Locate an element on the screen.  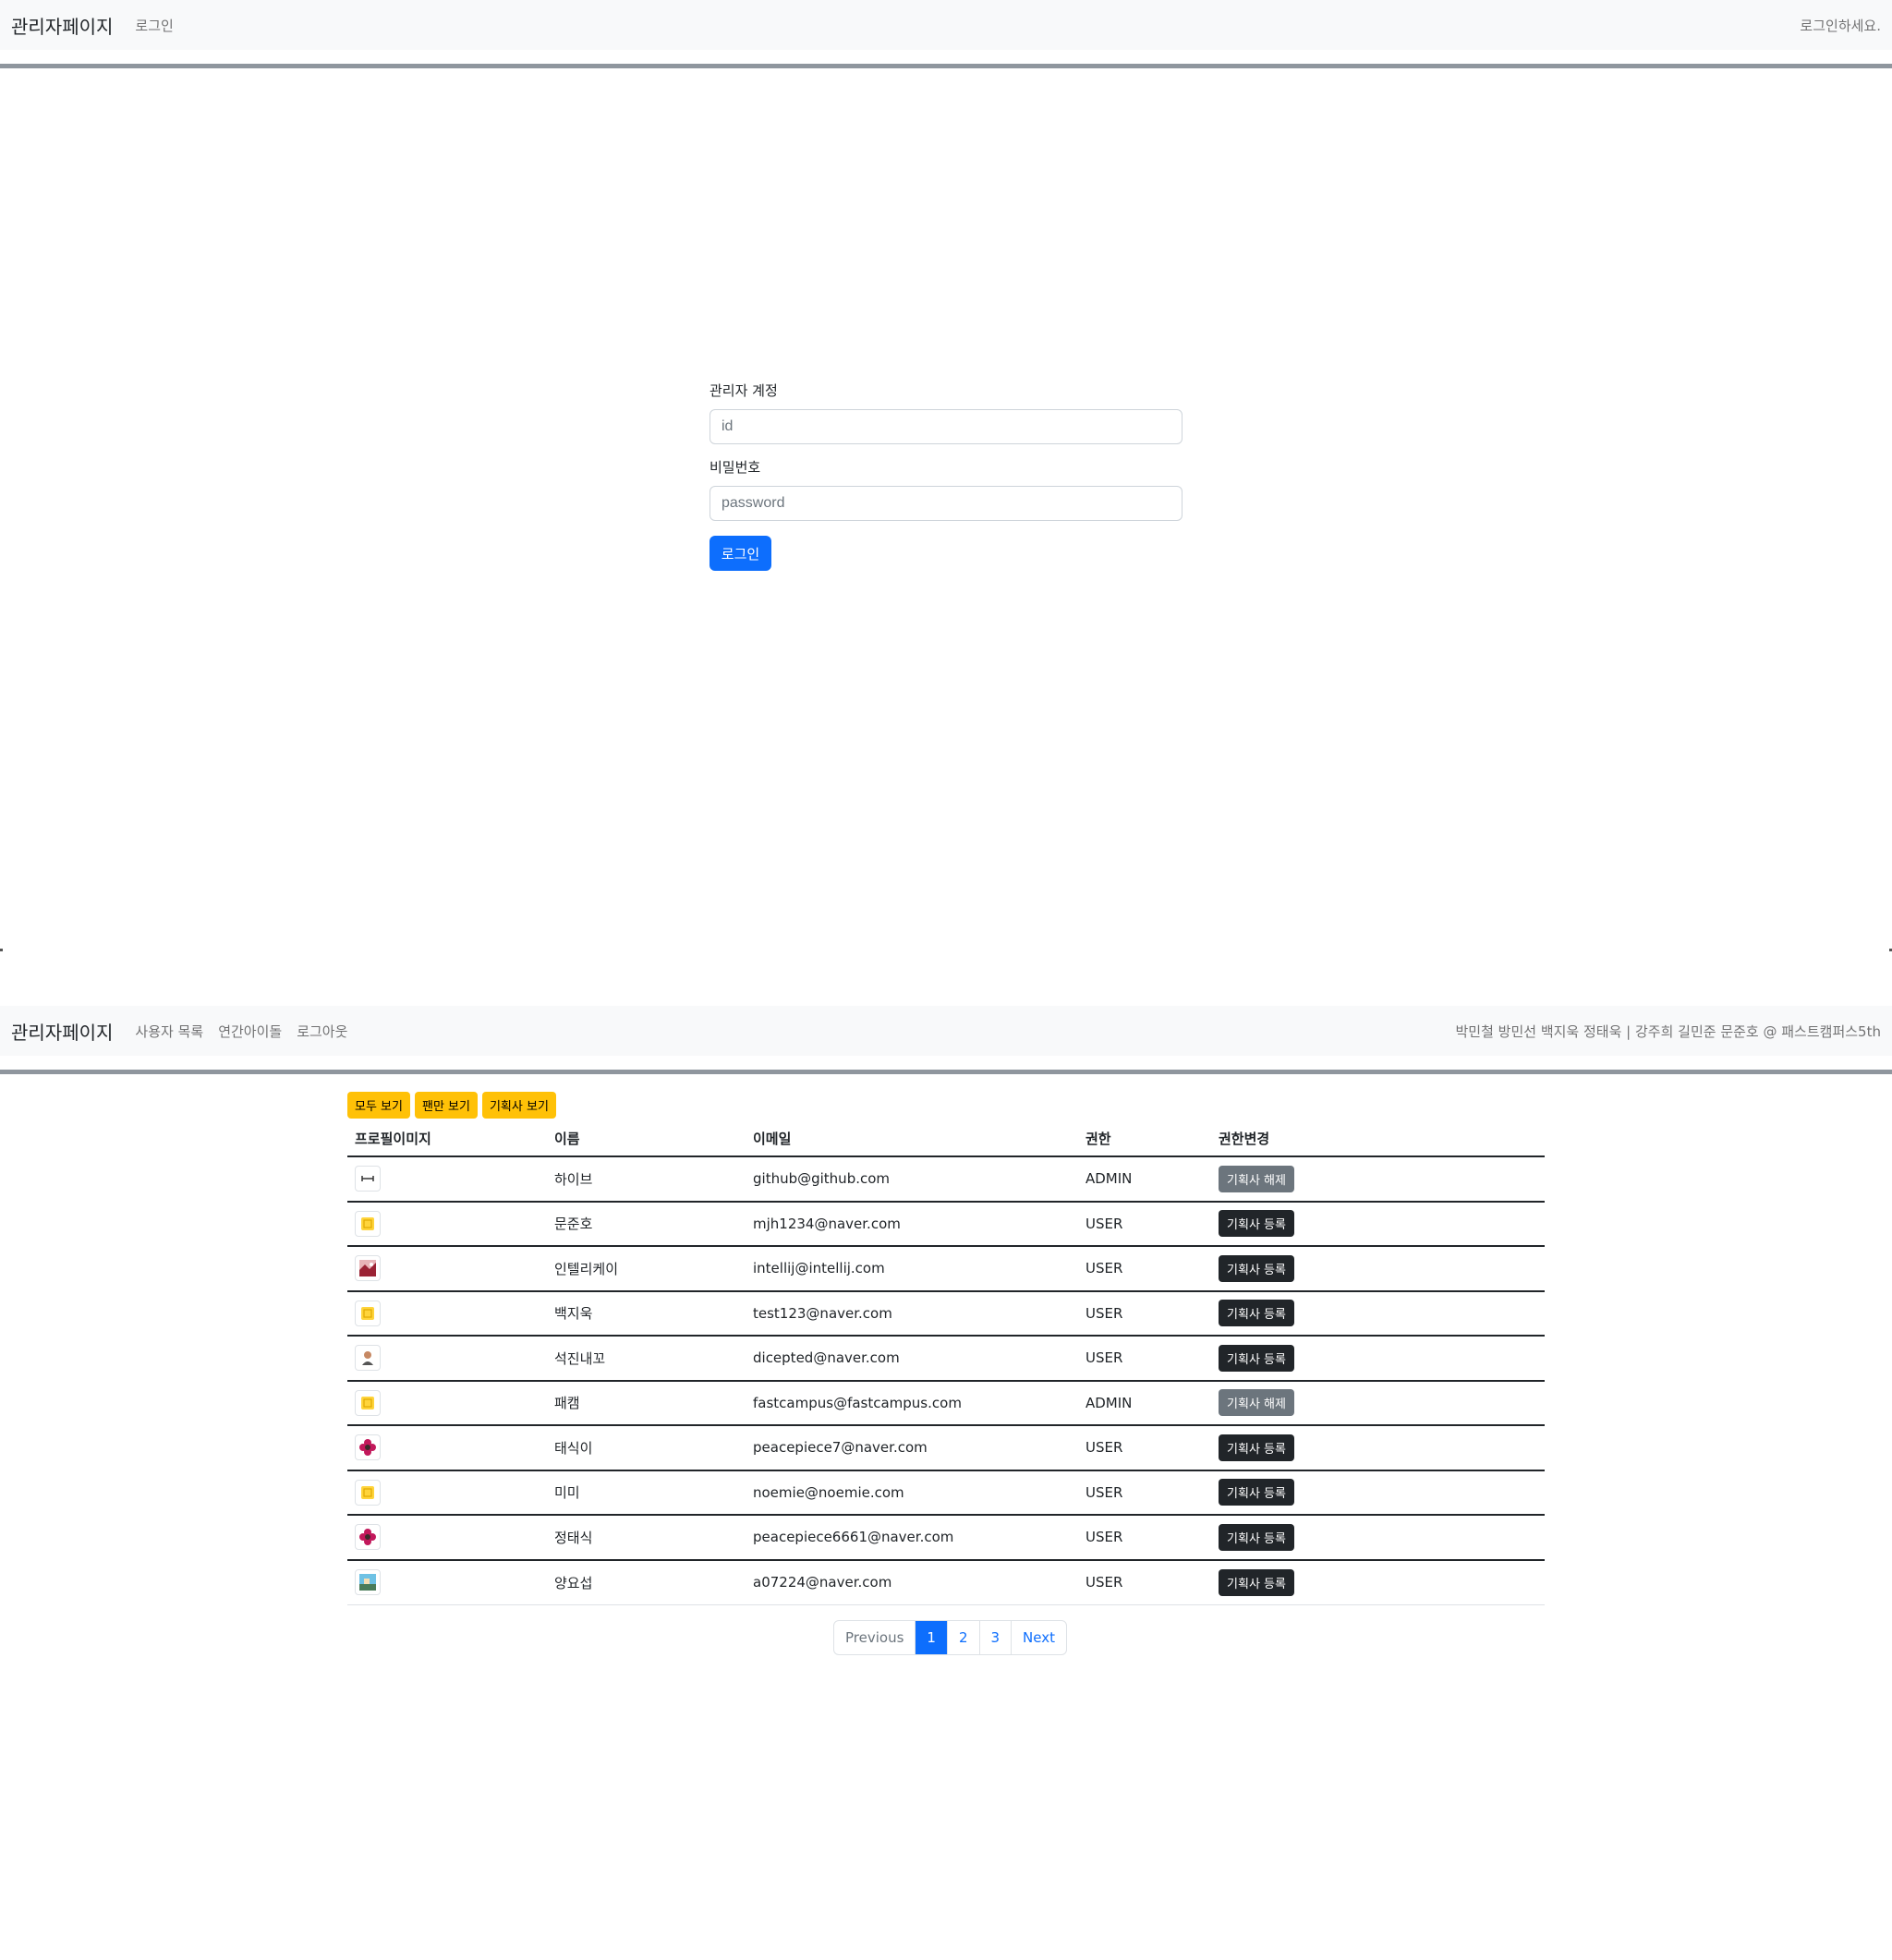
nav-link-user-list: 사용자 목록 is located at coordinates (169, 1031).